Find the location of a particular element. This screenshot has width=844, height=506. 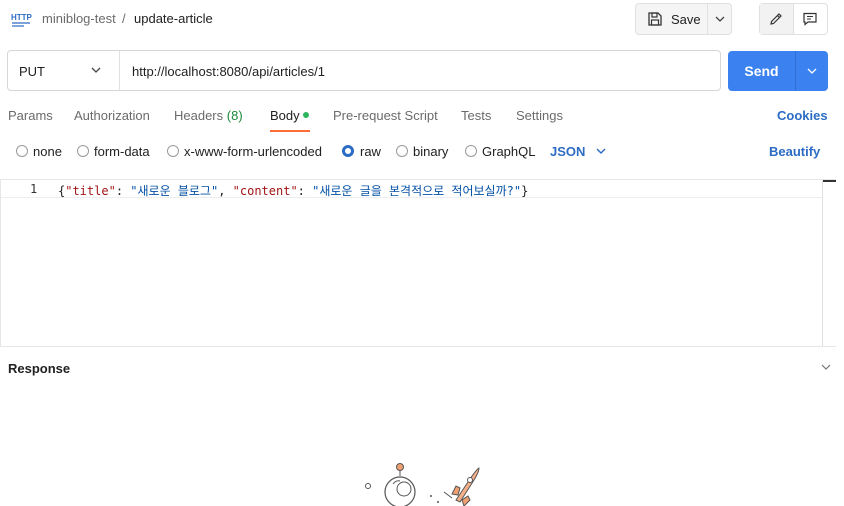

tab-body-label: Body is located at coordinates (285, 115).